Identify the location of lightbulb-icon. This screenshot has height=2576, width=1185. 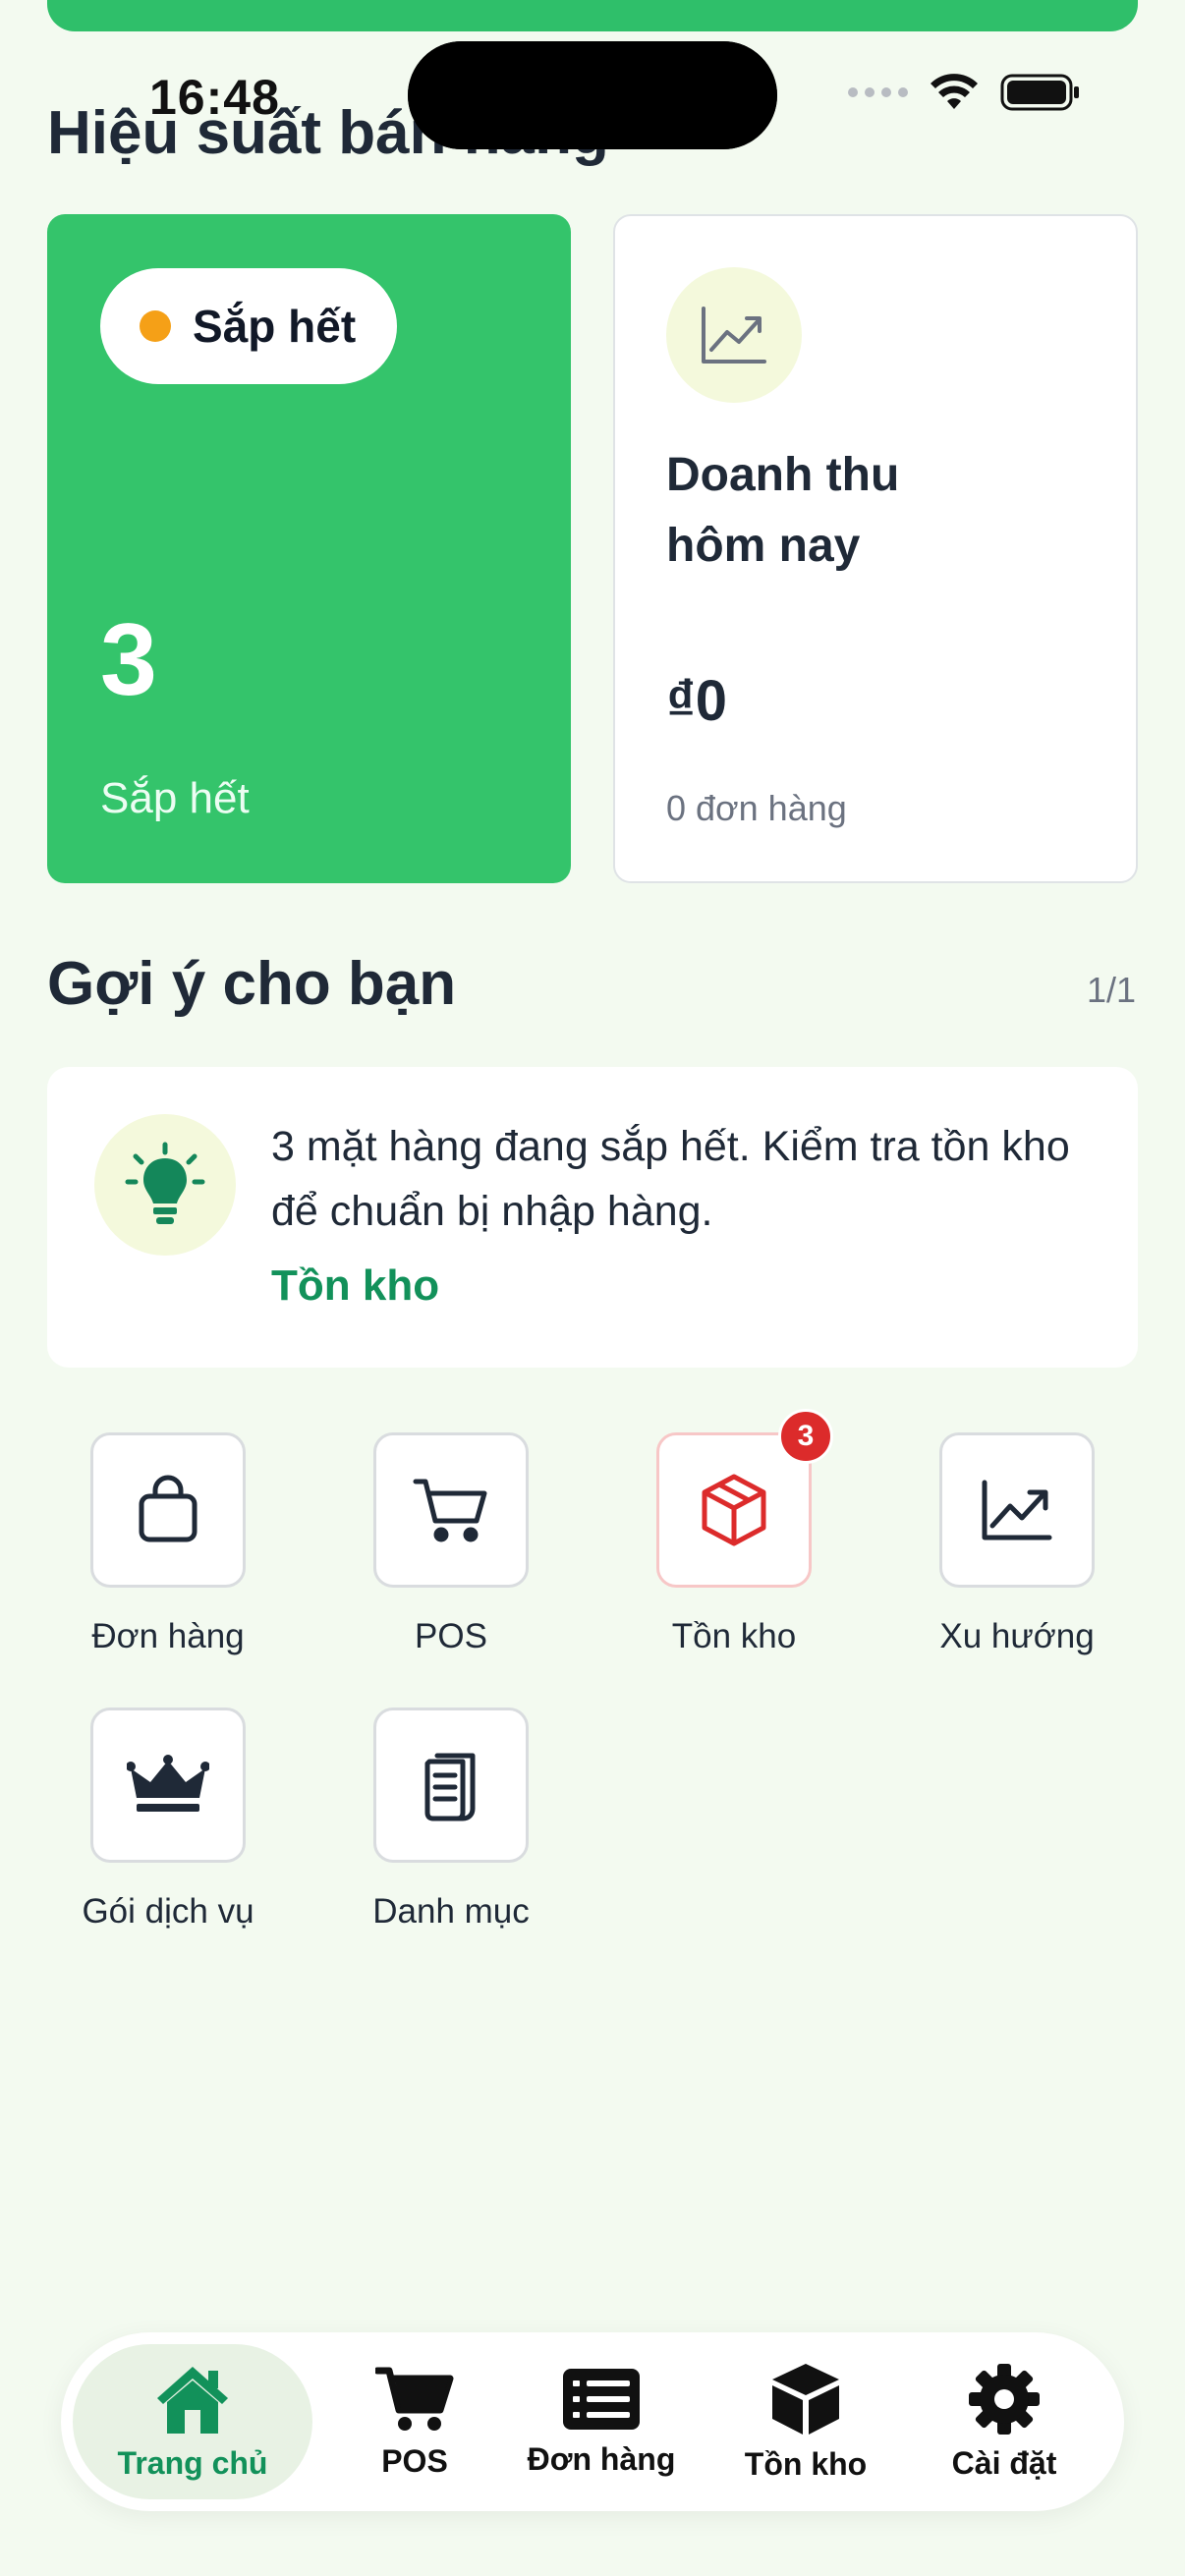
(165, 1183).